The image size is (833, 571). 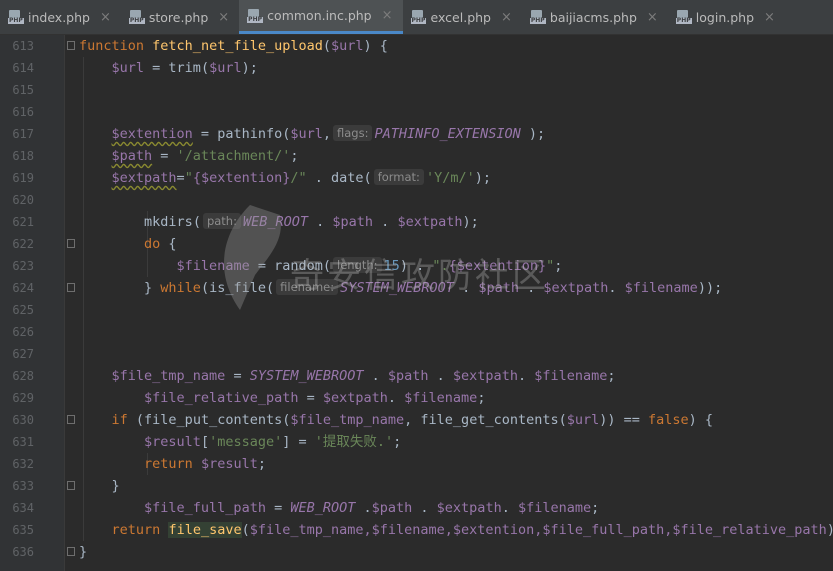 I want to click on code-token: WEB_ROOT, so click(x=323, y=508).